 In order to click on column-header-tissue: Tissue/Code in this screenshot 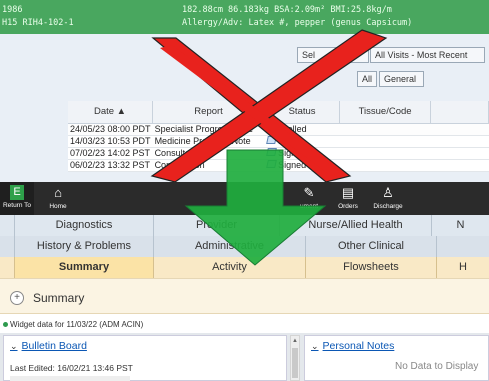, I will do `click(385, 112)`.